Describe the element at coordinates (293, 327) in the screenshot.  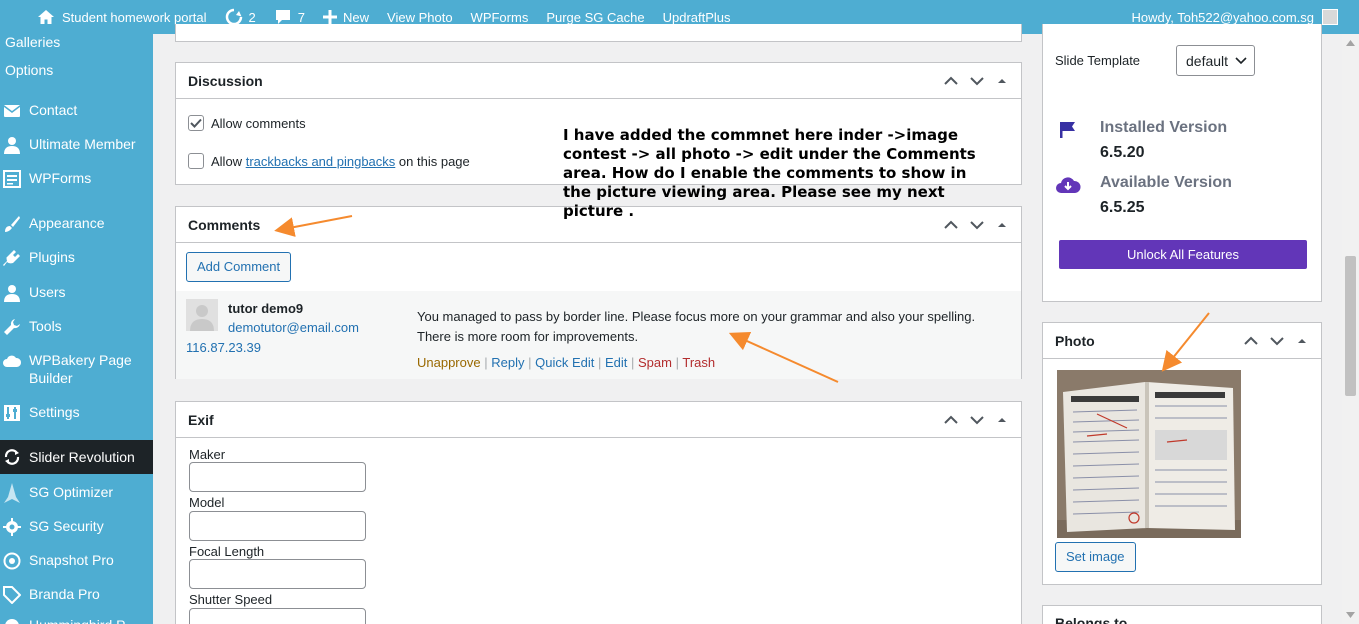
I see `comment-email: demotutor@email.com` at that location.